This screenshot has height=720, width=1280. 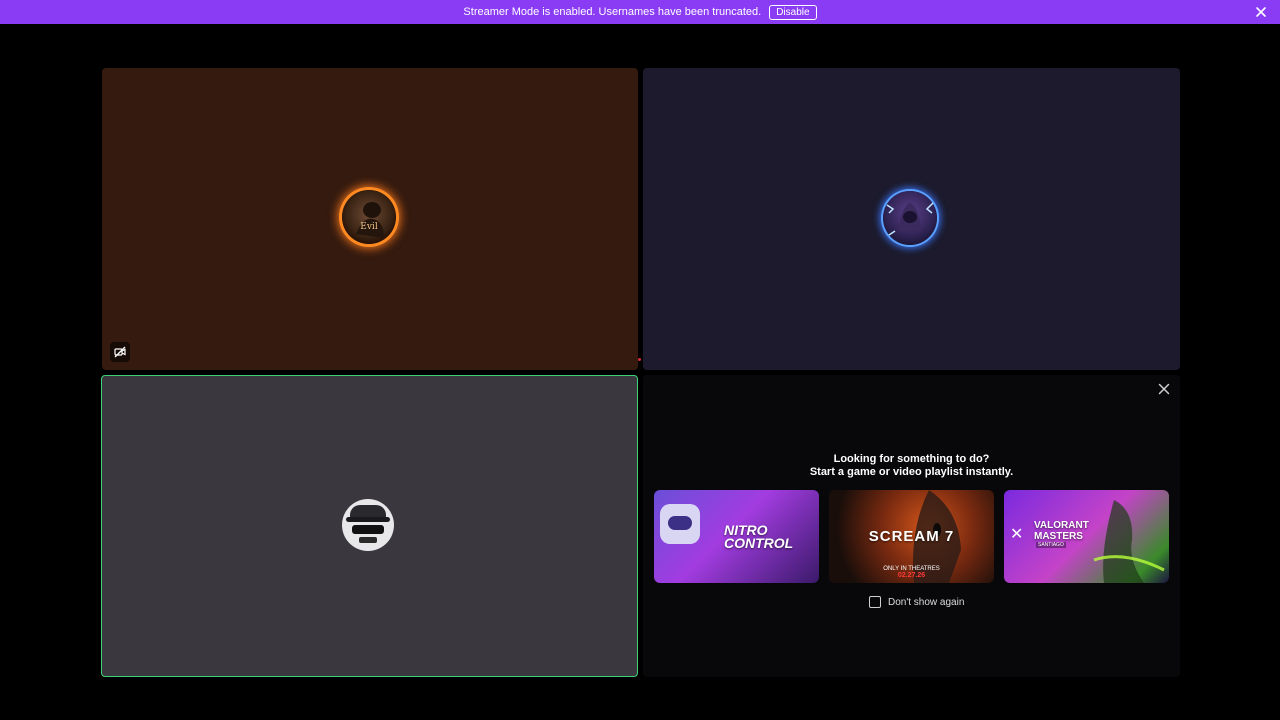 I want to click on avatar: Evil, so click(x=369, y=217).